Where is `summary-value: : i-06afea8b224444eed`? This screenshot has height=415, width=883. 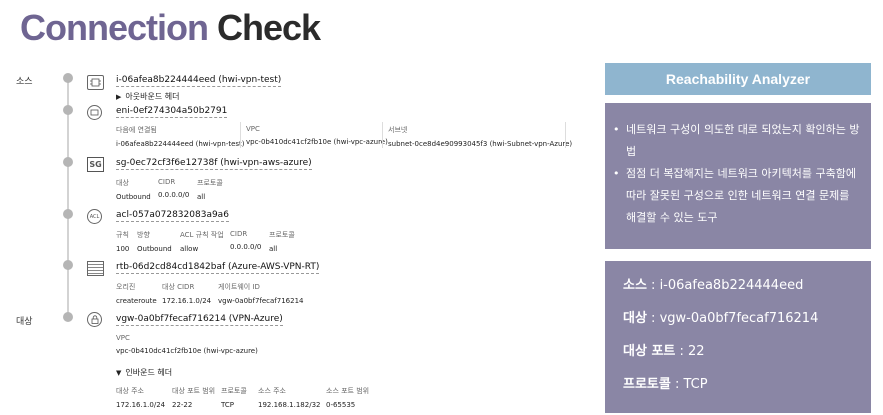 summary-value: : i-06afea8b224444eed is located at coordinates (725, 285).